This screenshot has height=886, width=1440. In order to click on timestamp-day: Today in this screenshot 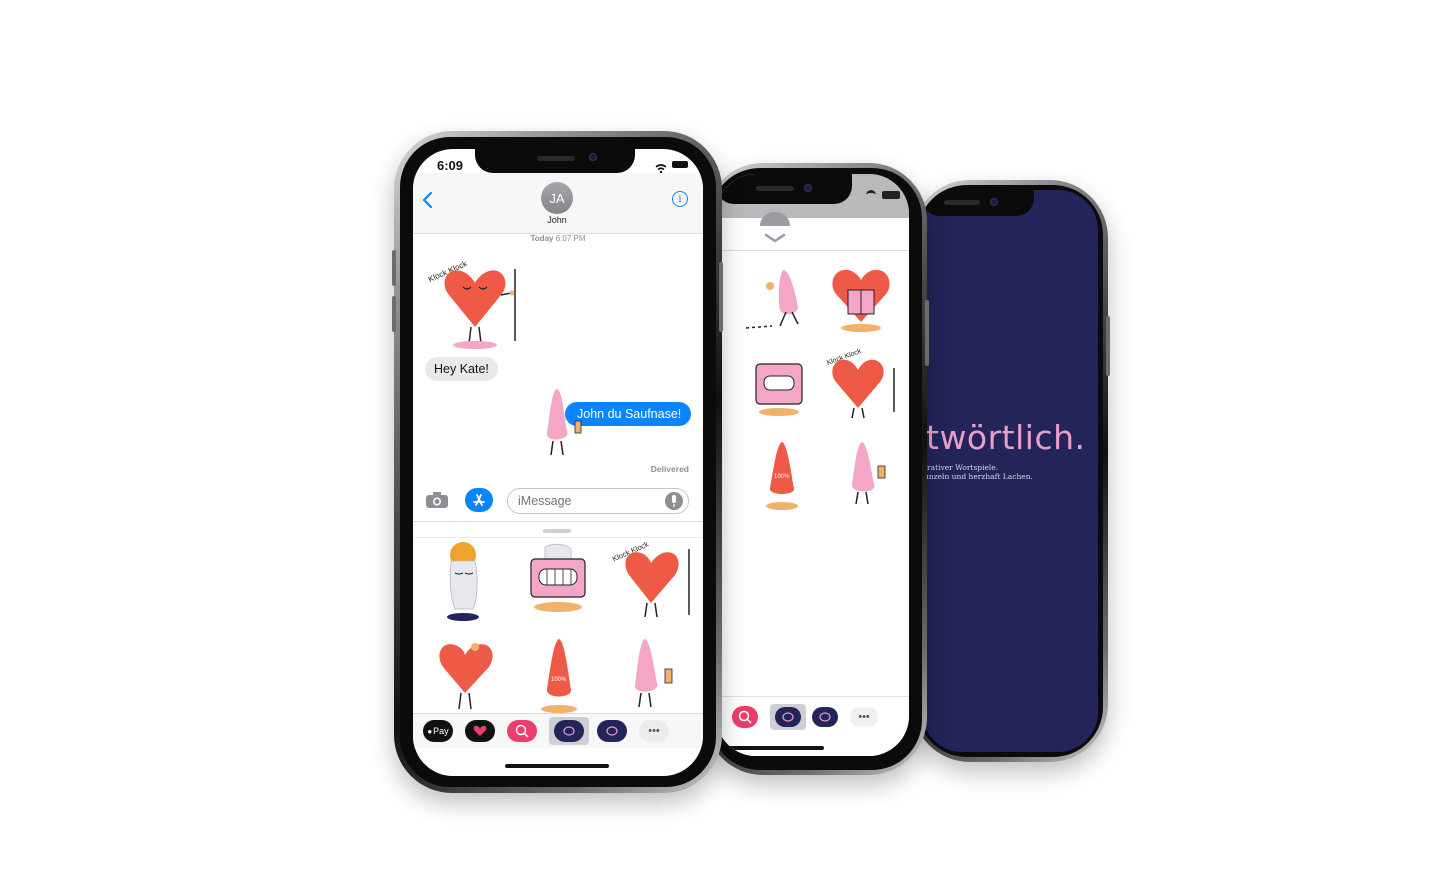, I will do `click(542, 238)`.